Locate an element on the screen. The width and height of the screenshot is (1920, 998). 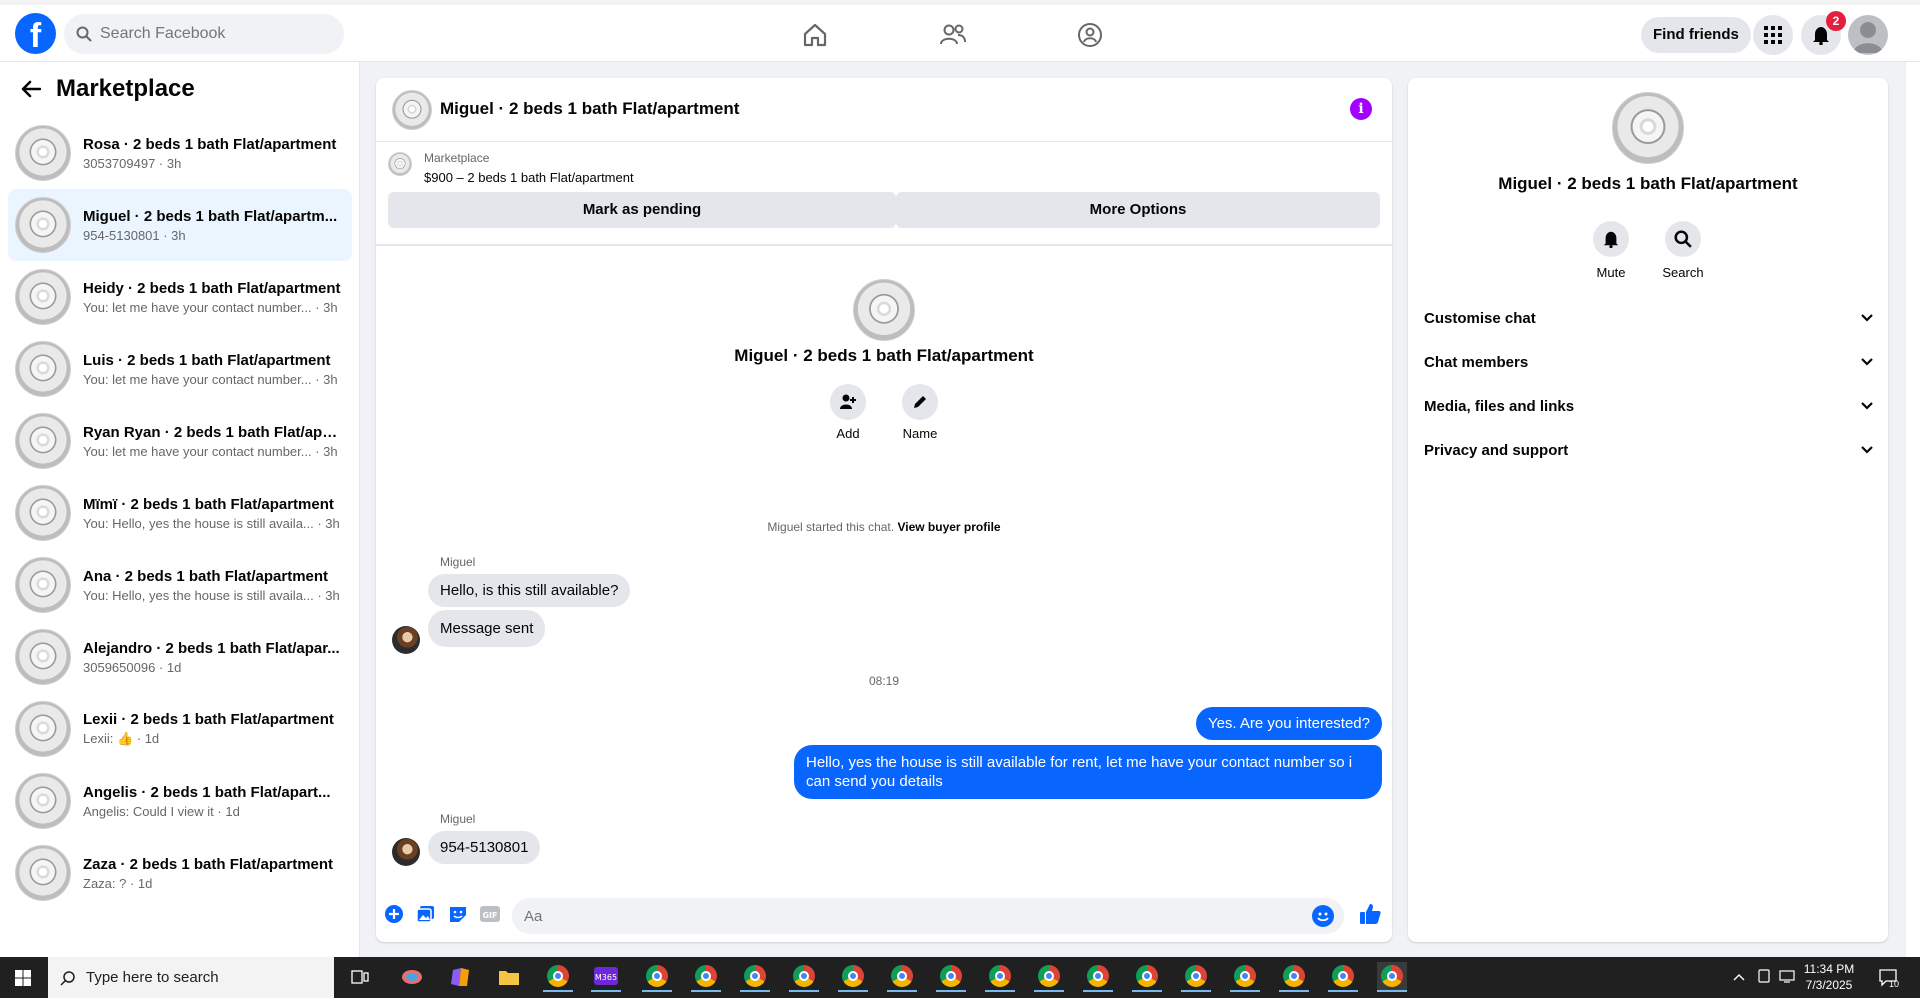
facebook-search-box is located at coordinates (204, 34).